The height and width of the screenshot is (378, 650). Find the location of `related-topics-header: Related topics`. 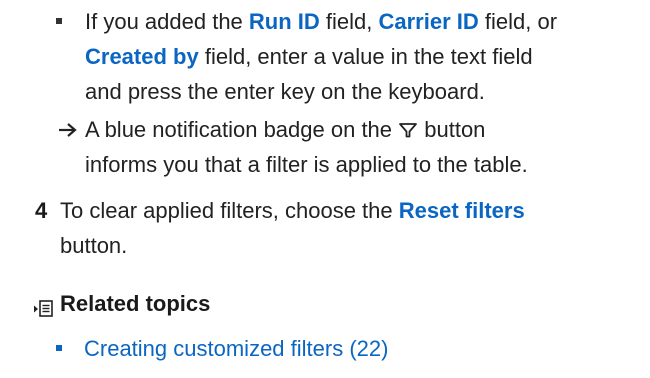

related-topics-header: Related topics is located at coordinates (325, 303).